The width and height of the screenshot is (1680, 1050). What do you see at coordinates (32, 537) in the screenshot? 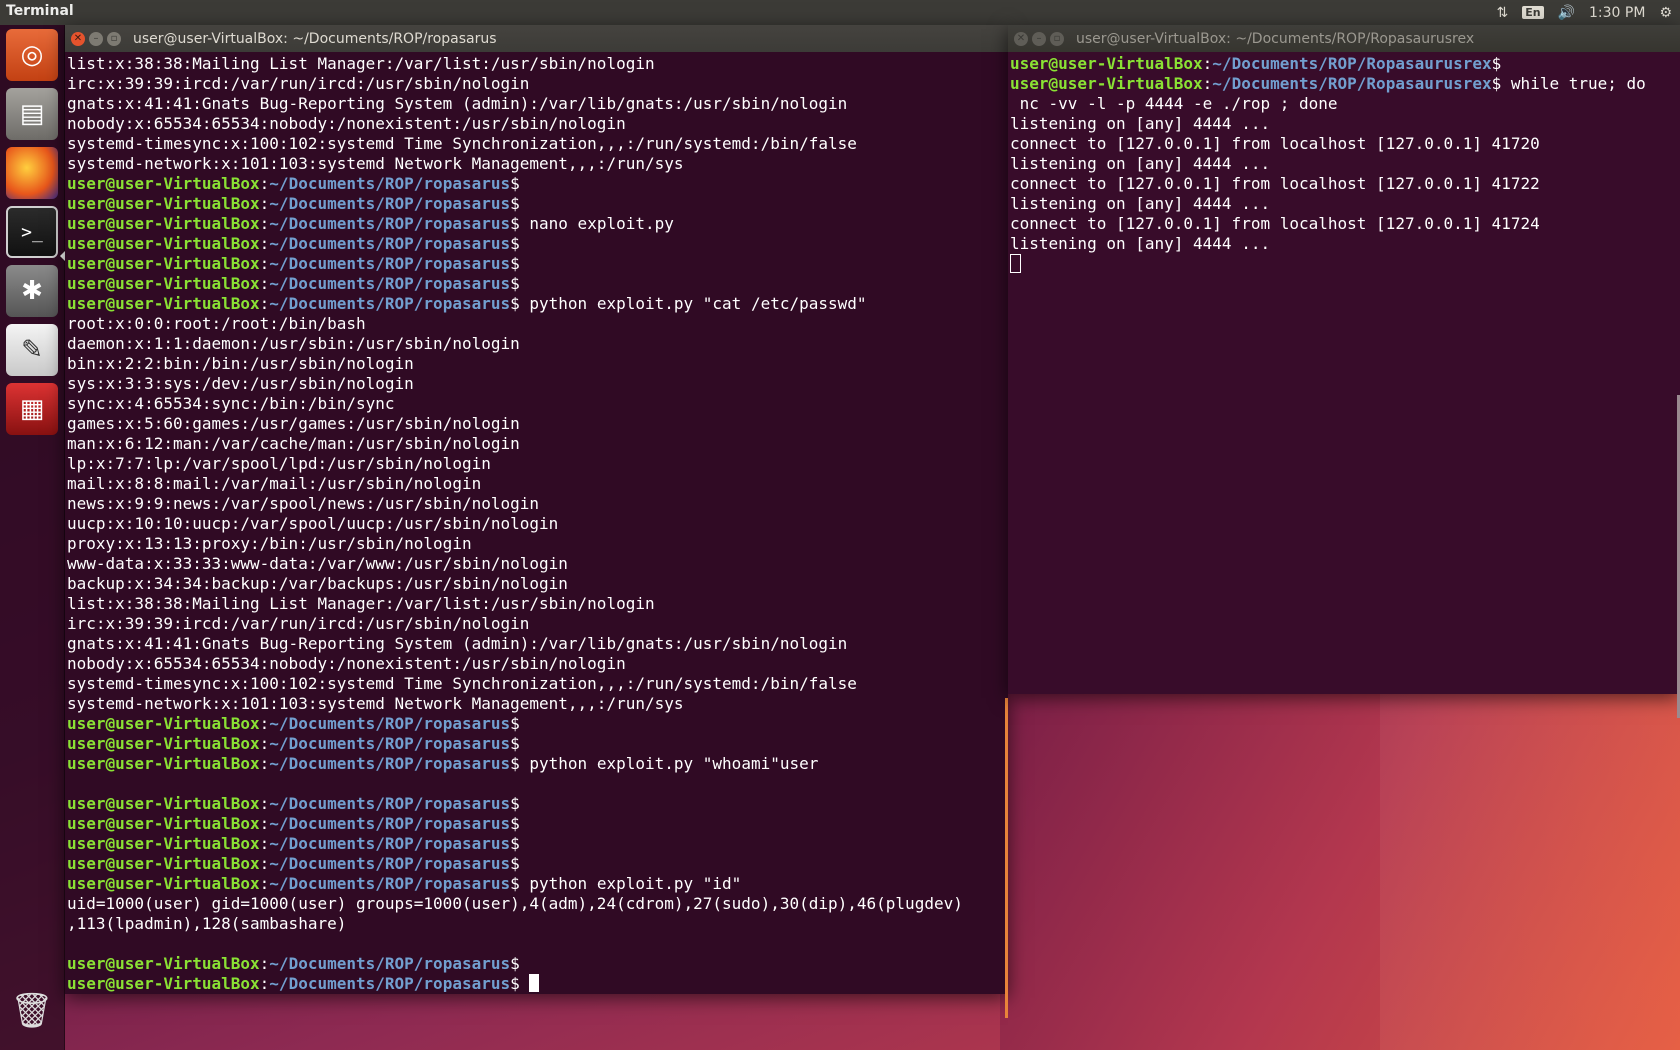
I see `launcher: ◎ ▤ >_ ✱ ✎ ▦ 🗑` at bounding box center [32, 537].